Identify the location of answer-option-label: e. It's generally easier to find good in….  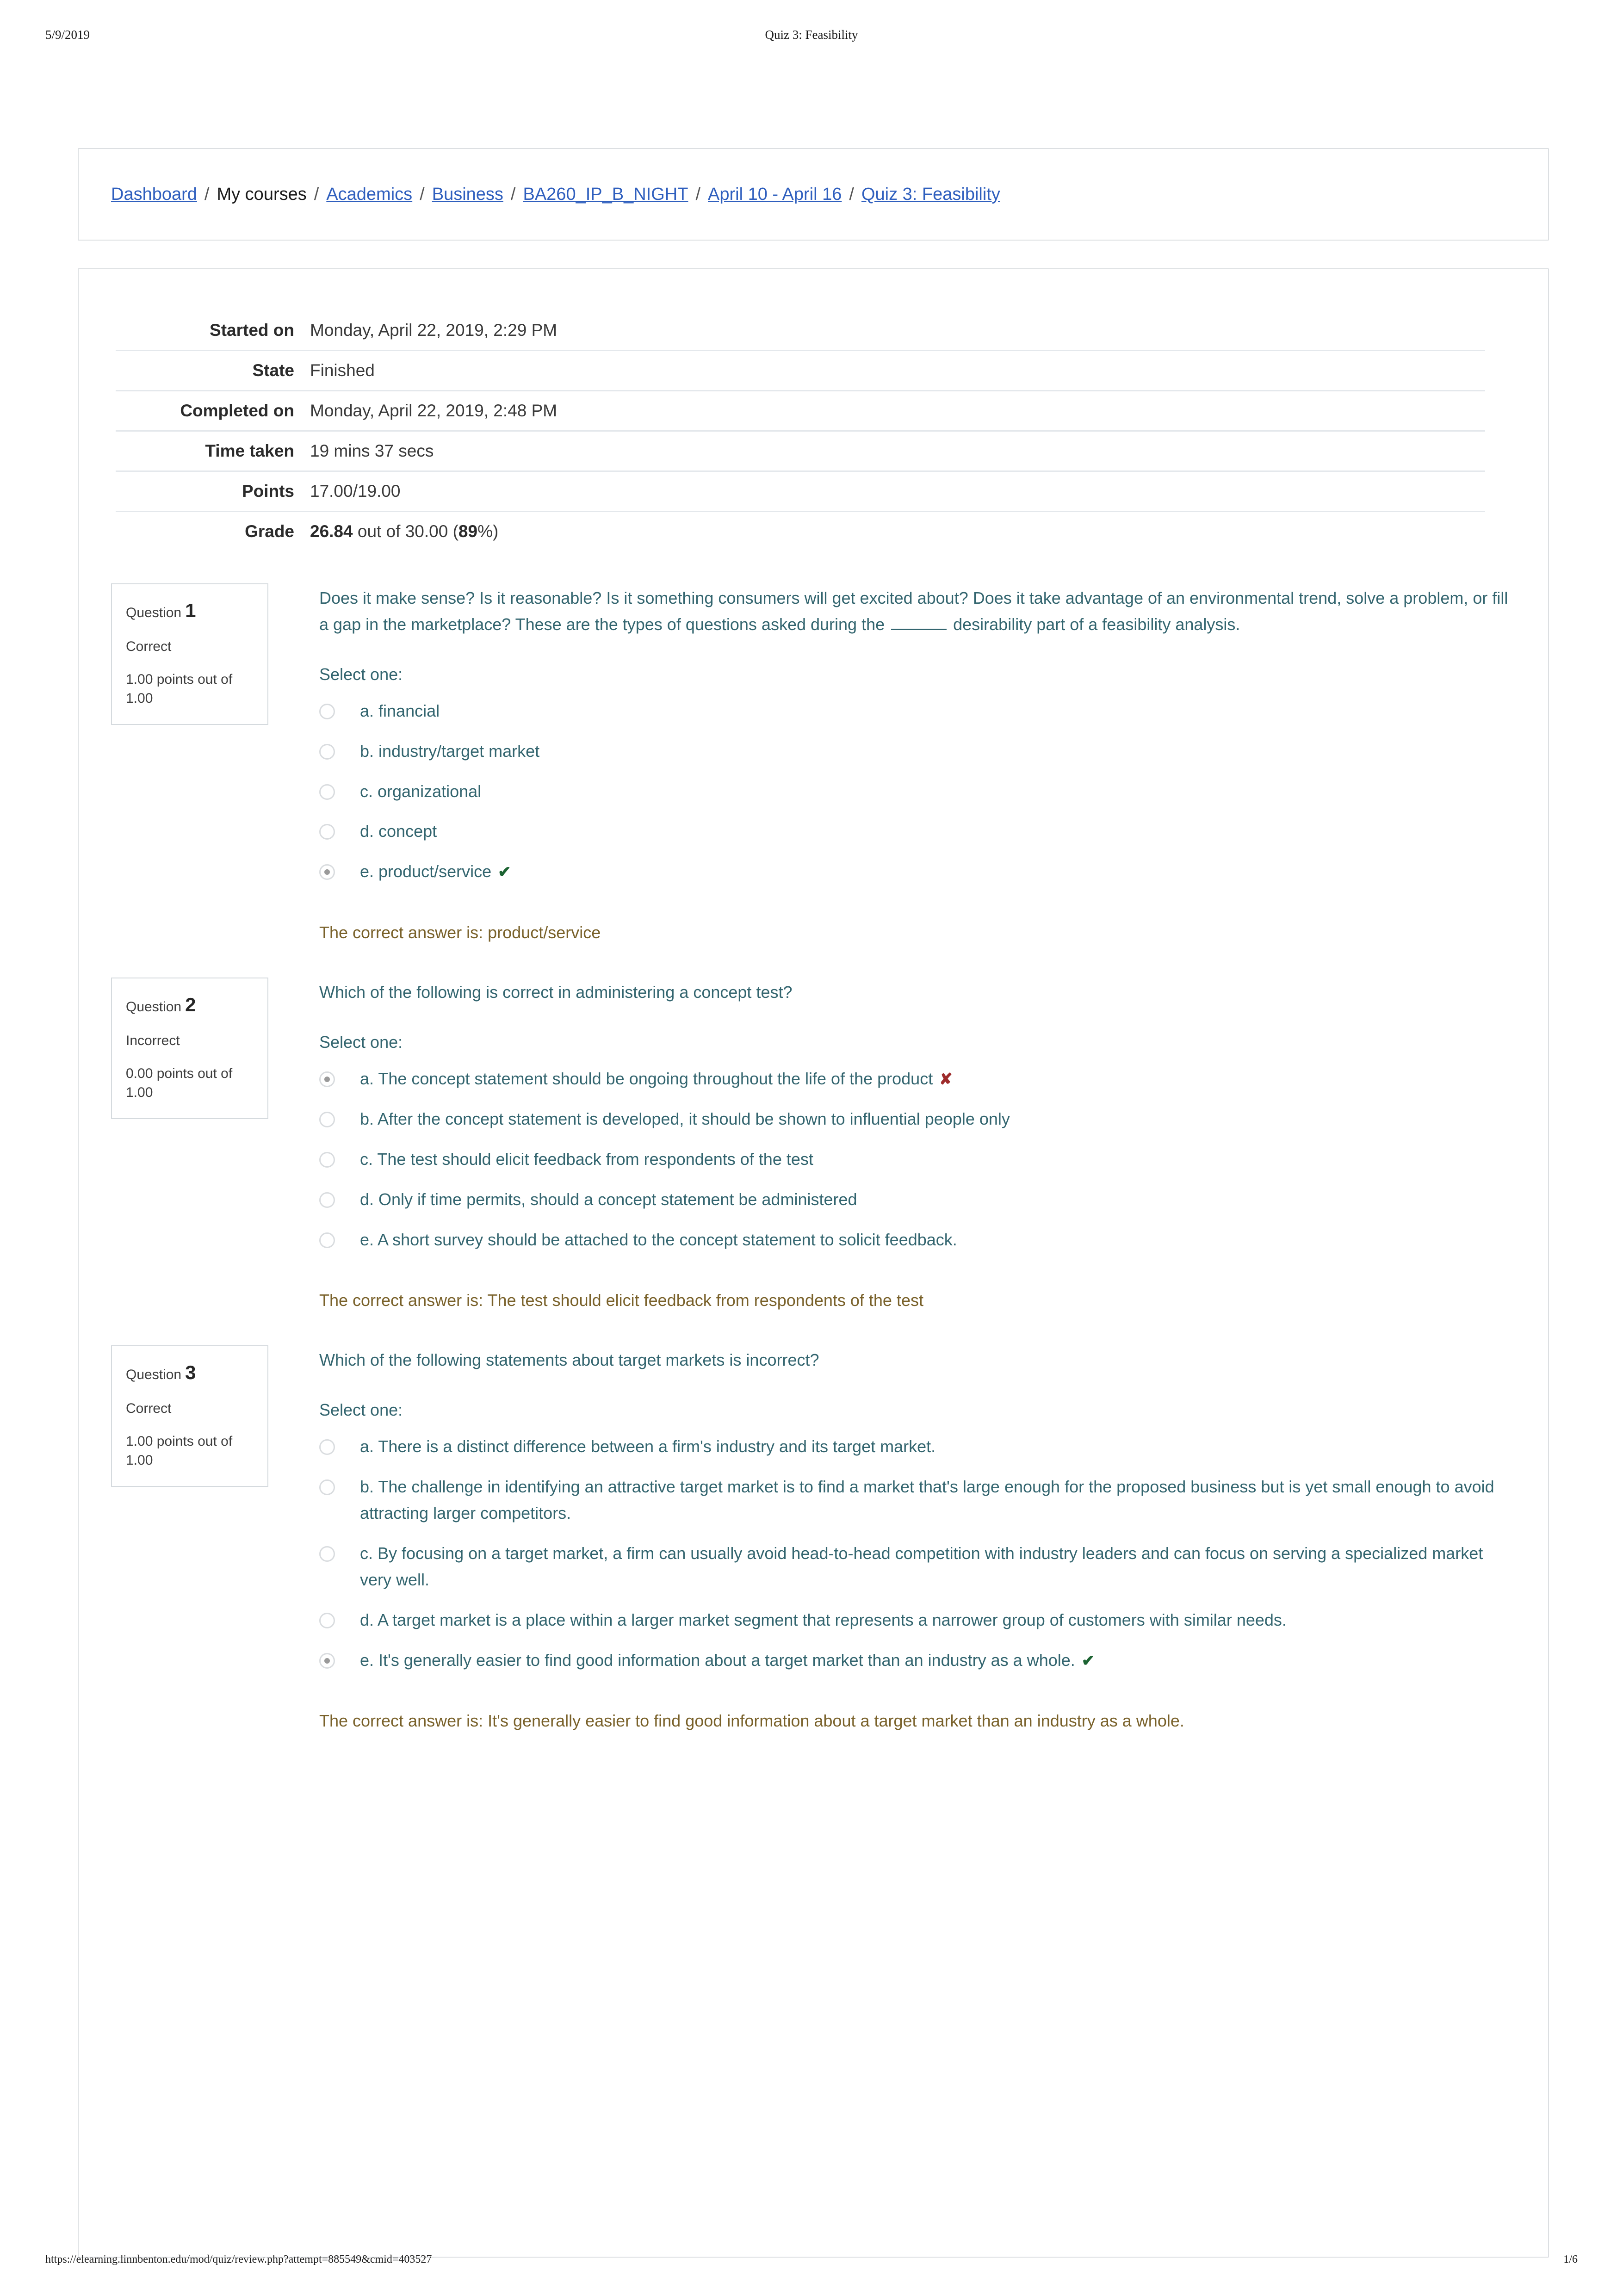
(727, 1660).